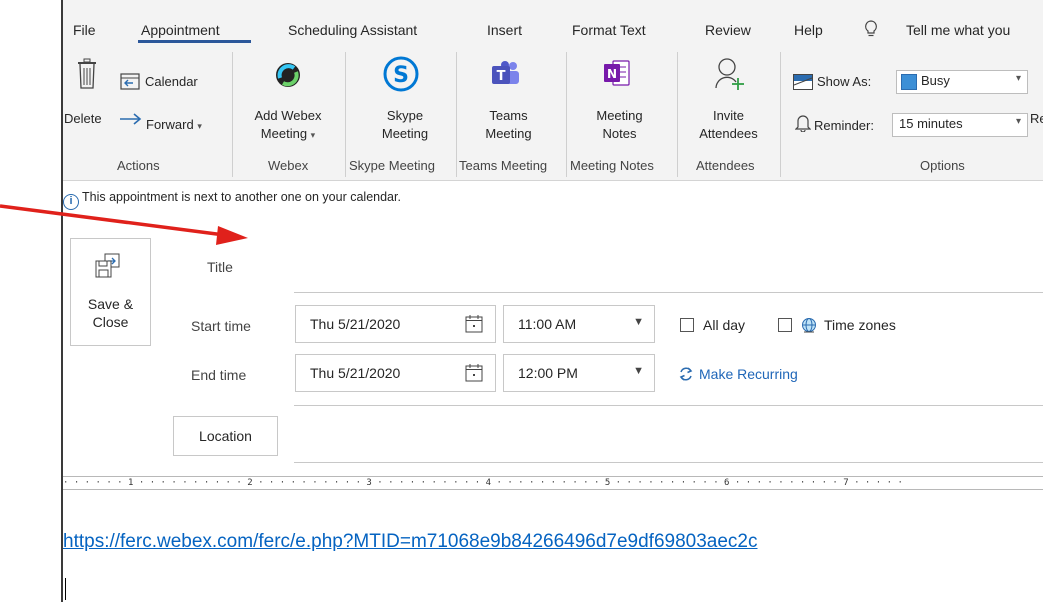 Image resolution: width=1043 pixels, height=602 pixels. Describe the element at coordinates (352, 30) in the screenshot. I see `tab-scheduling-assistant: Scheduling Assistant` at that location.